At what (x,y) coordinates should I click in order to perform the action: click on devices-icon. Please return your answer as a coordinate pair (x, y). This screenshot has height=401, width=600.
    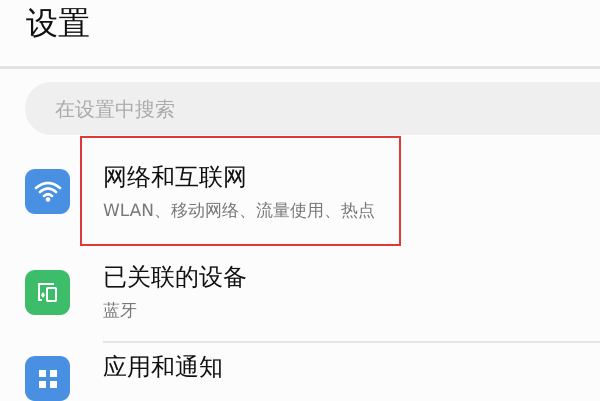
    Looking at the image, I should click on (48, 292).